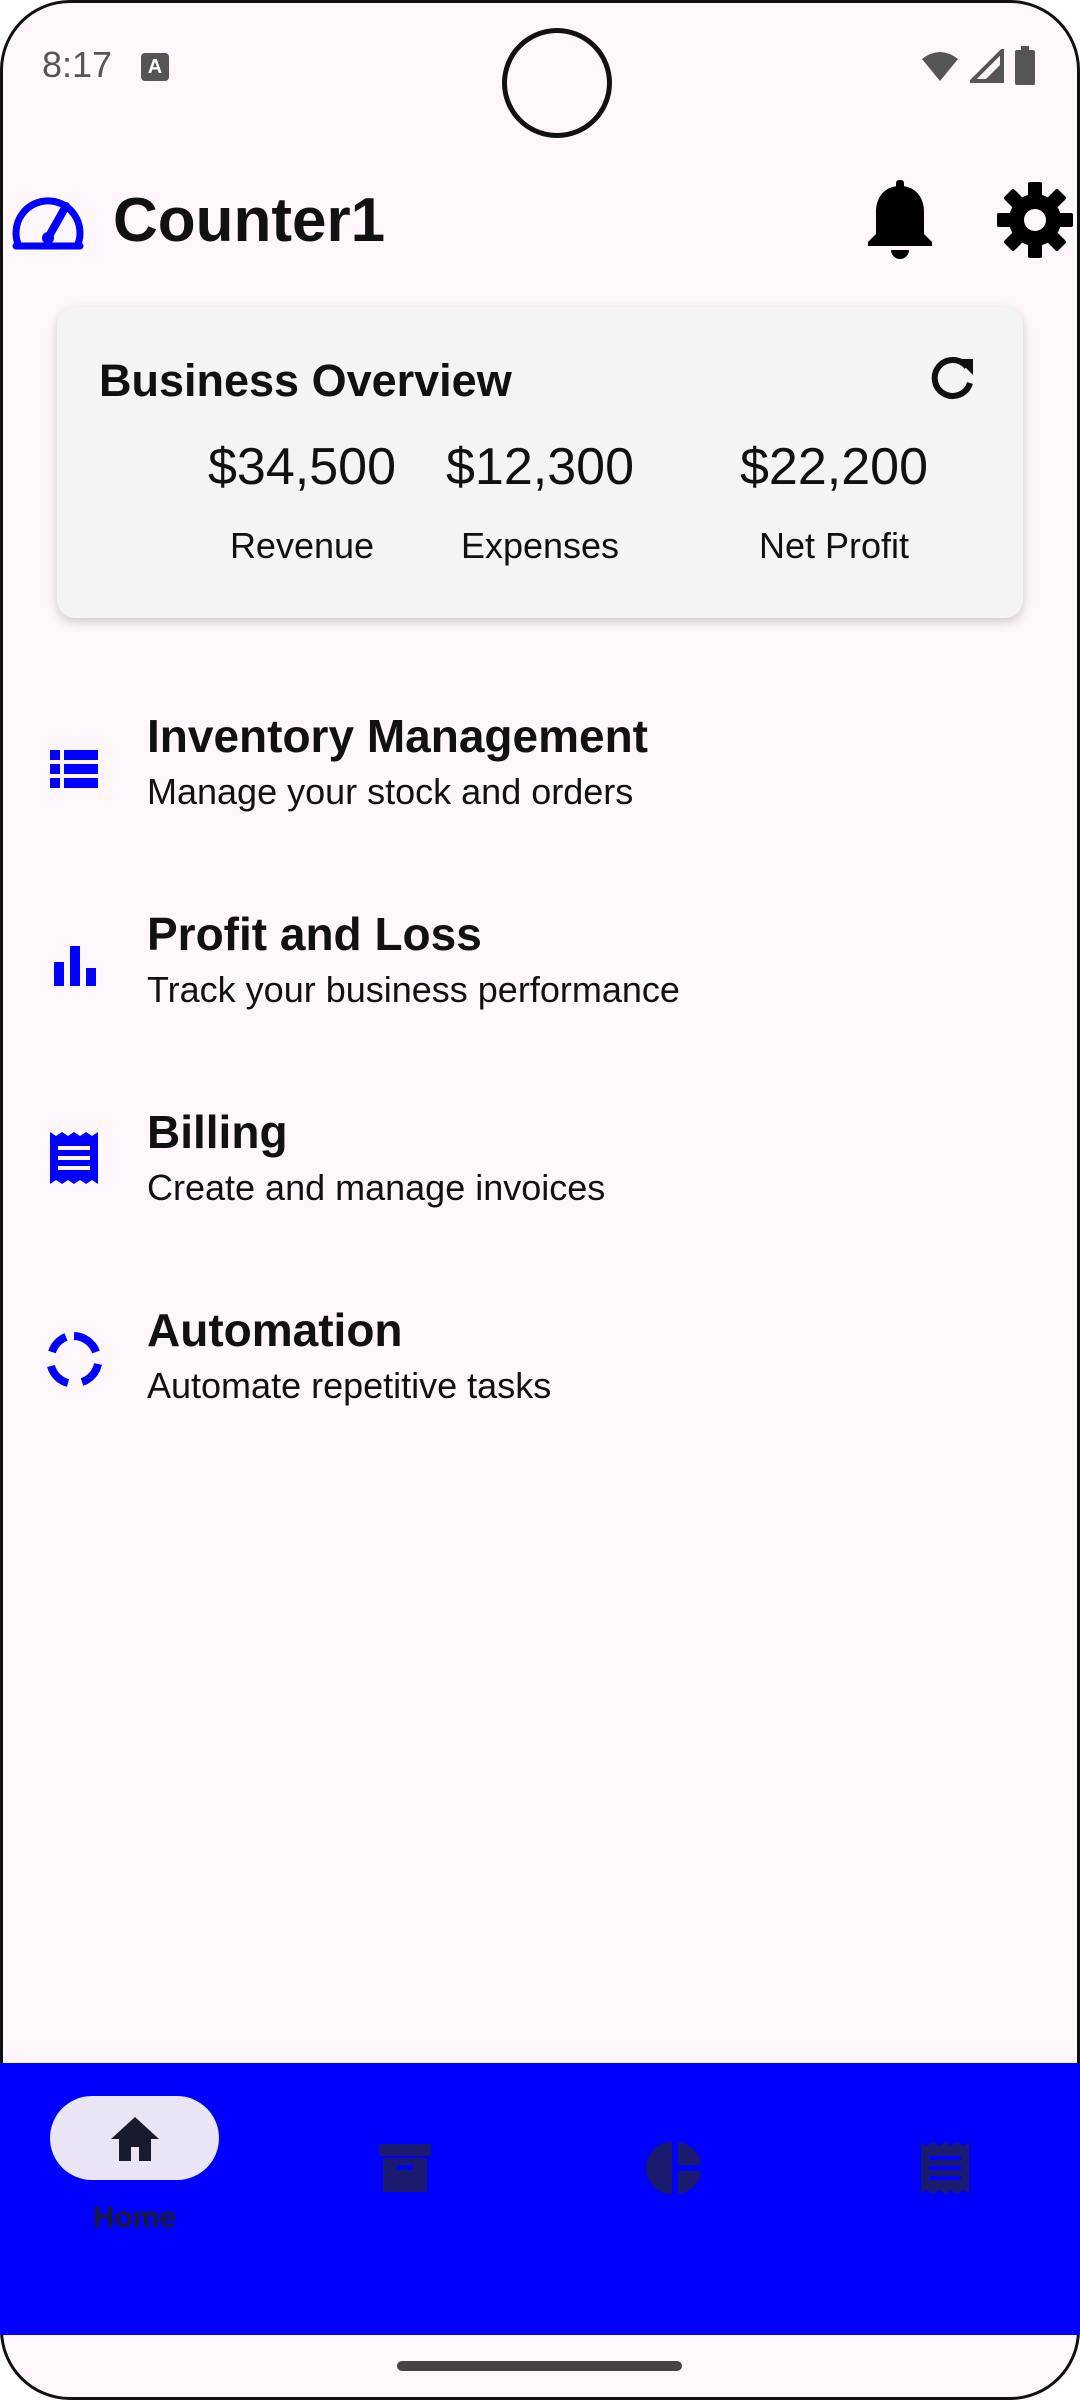  What do you see at coordinates (1025, 65) in the screenshot?
I see `battery-icon` at bounding box center [1025, 65].